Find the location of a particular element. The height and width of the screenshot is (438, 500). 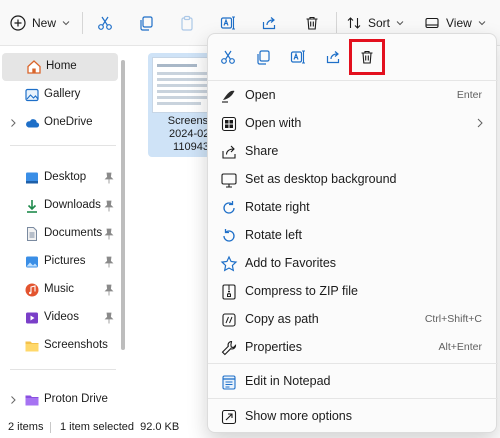

menu-item-show-more-options: Show more options is located at coordinates (353, 416).